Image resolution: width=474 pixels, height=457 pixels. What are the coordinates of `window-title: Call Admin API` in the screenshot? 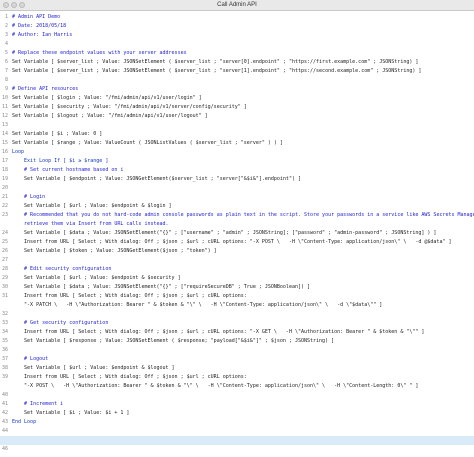 It's located at (237, 5).